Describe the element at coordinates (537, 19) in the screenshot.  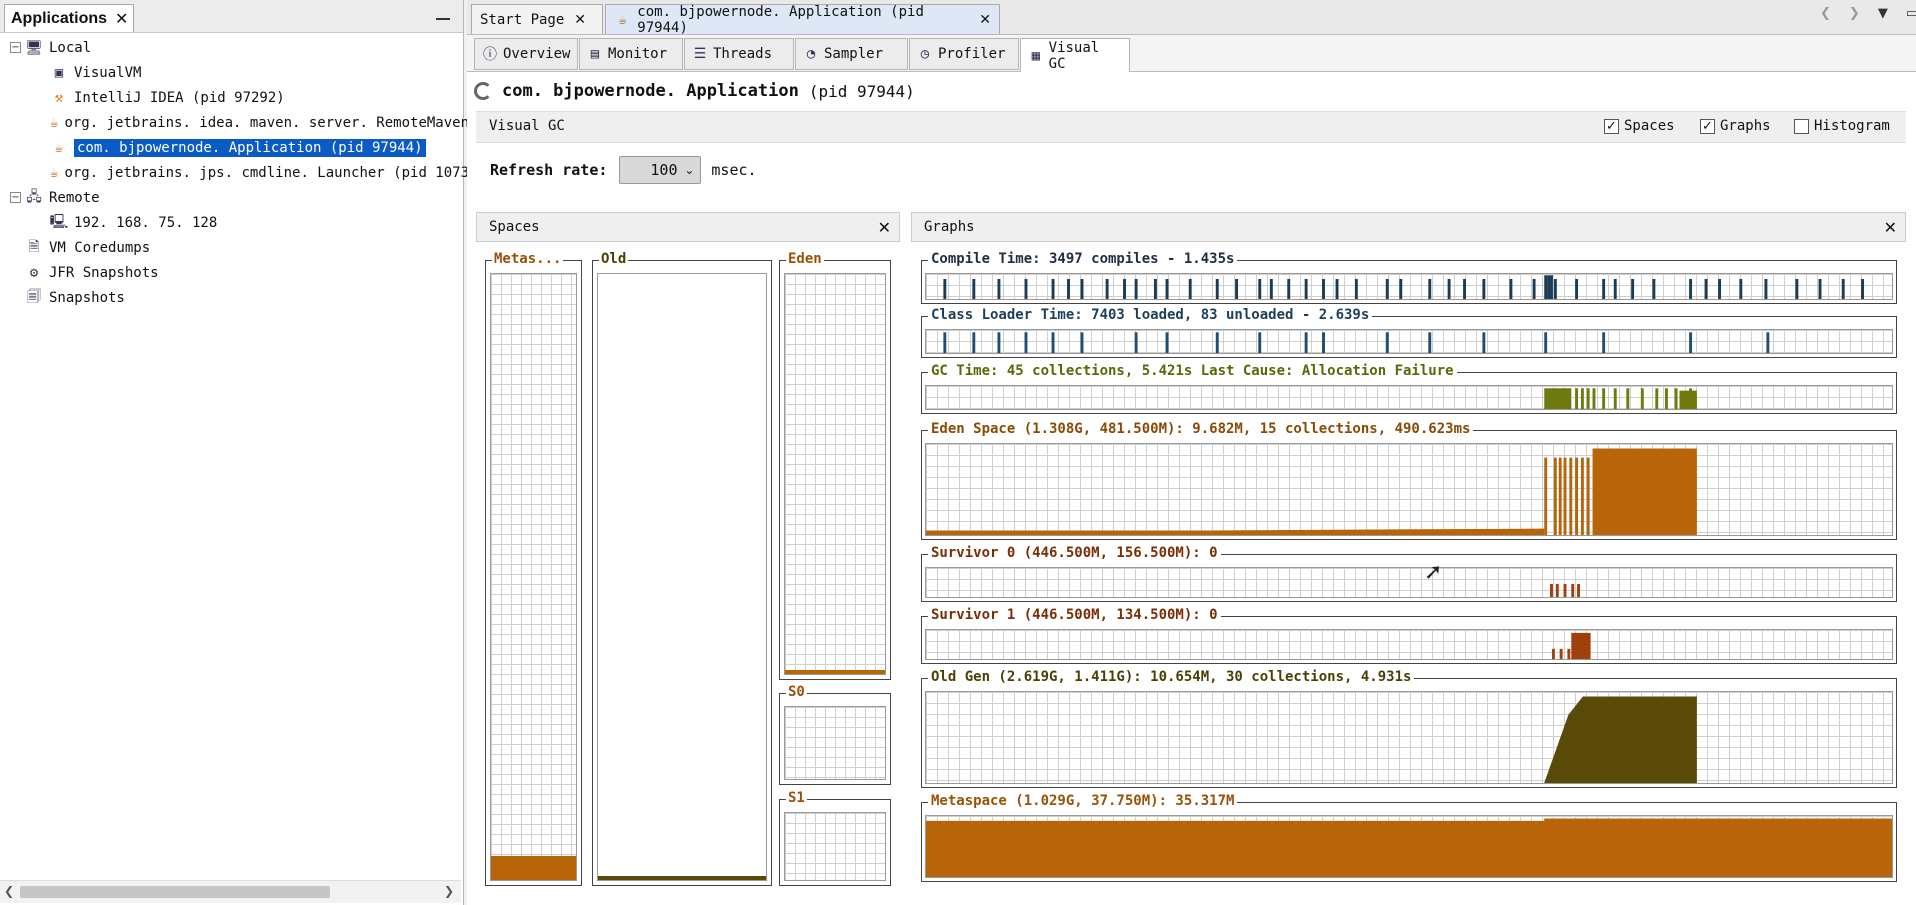
I see `tab-start-page: Start Page ✕` at that location.